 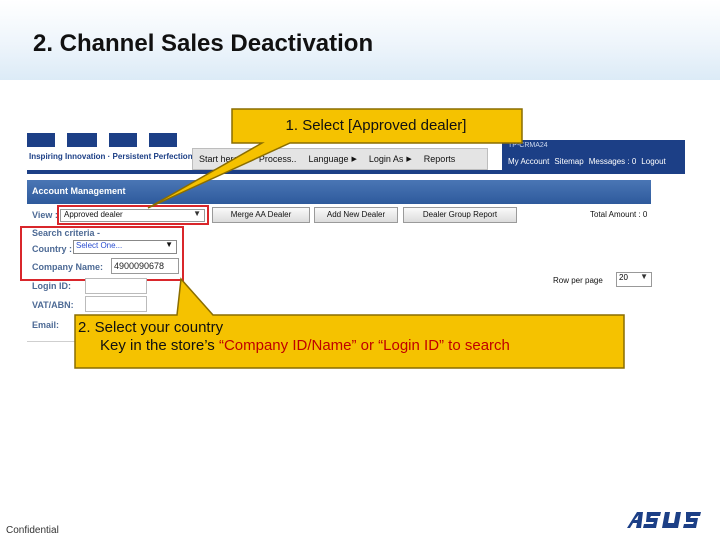 What do you see at coordinates (376, 125) in the screenshot?
I see `callout-step-1: 1. Select [Approved dealer]` at bounding box center [376, 125].